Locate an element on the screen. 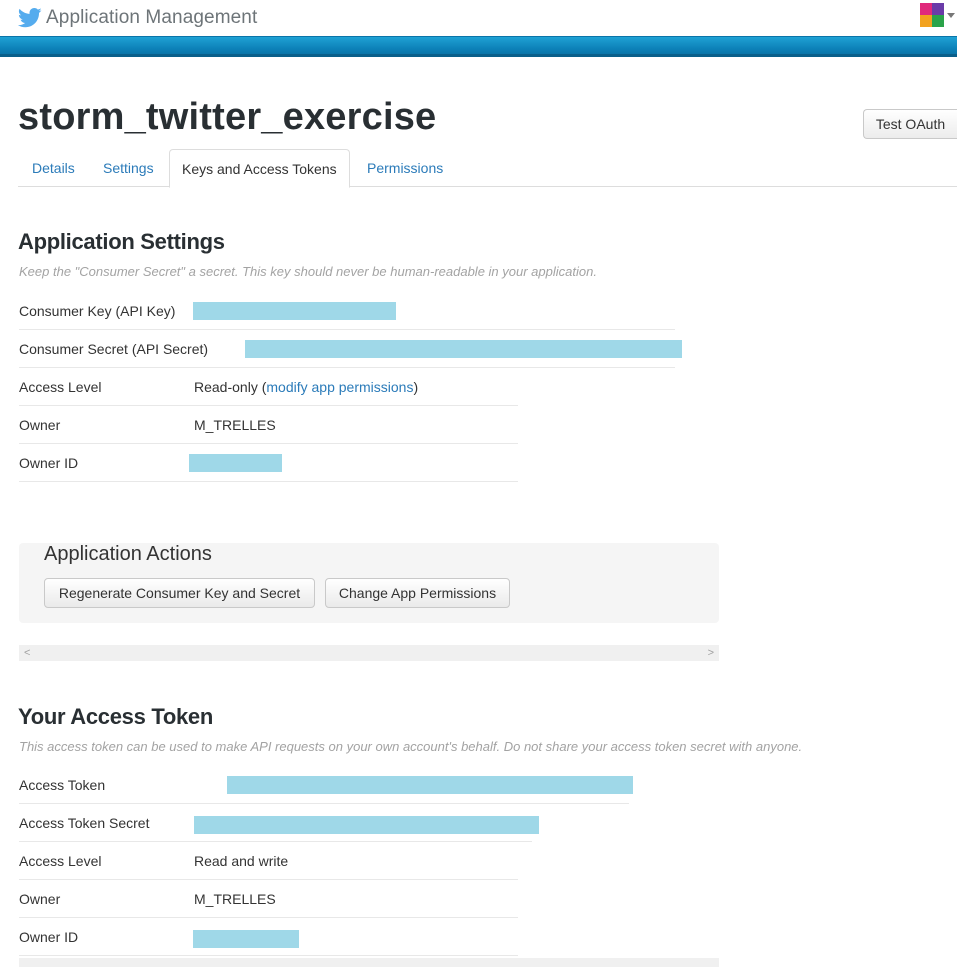 This screenshot has width=957, height=967. token-owner-id-row: Owner ID is located at coordinates (268, 937).